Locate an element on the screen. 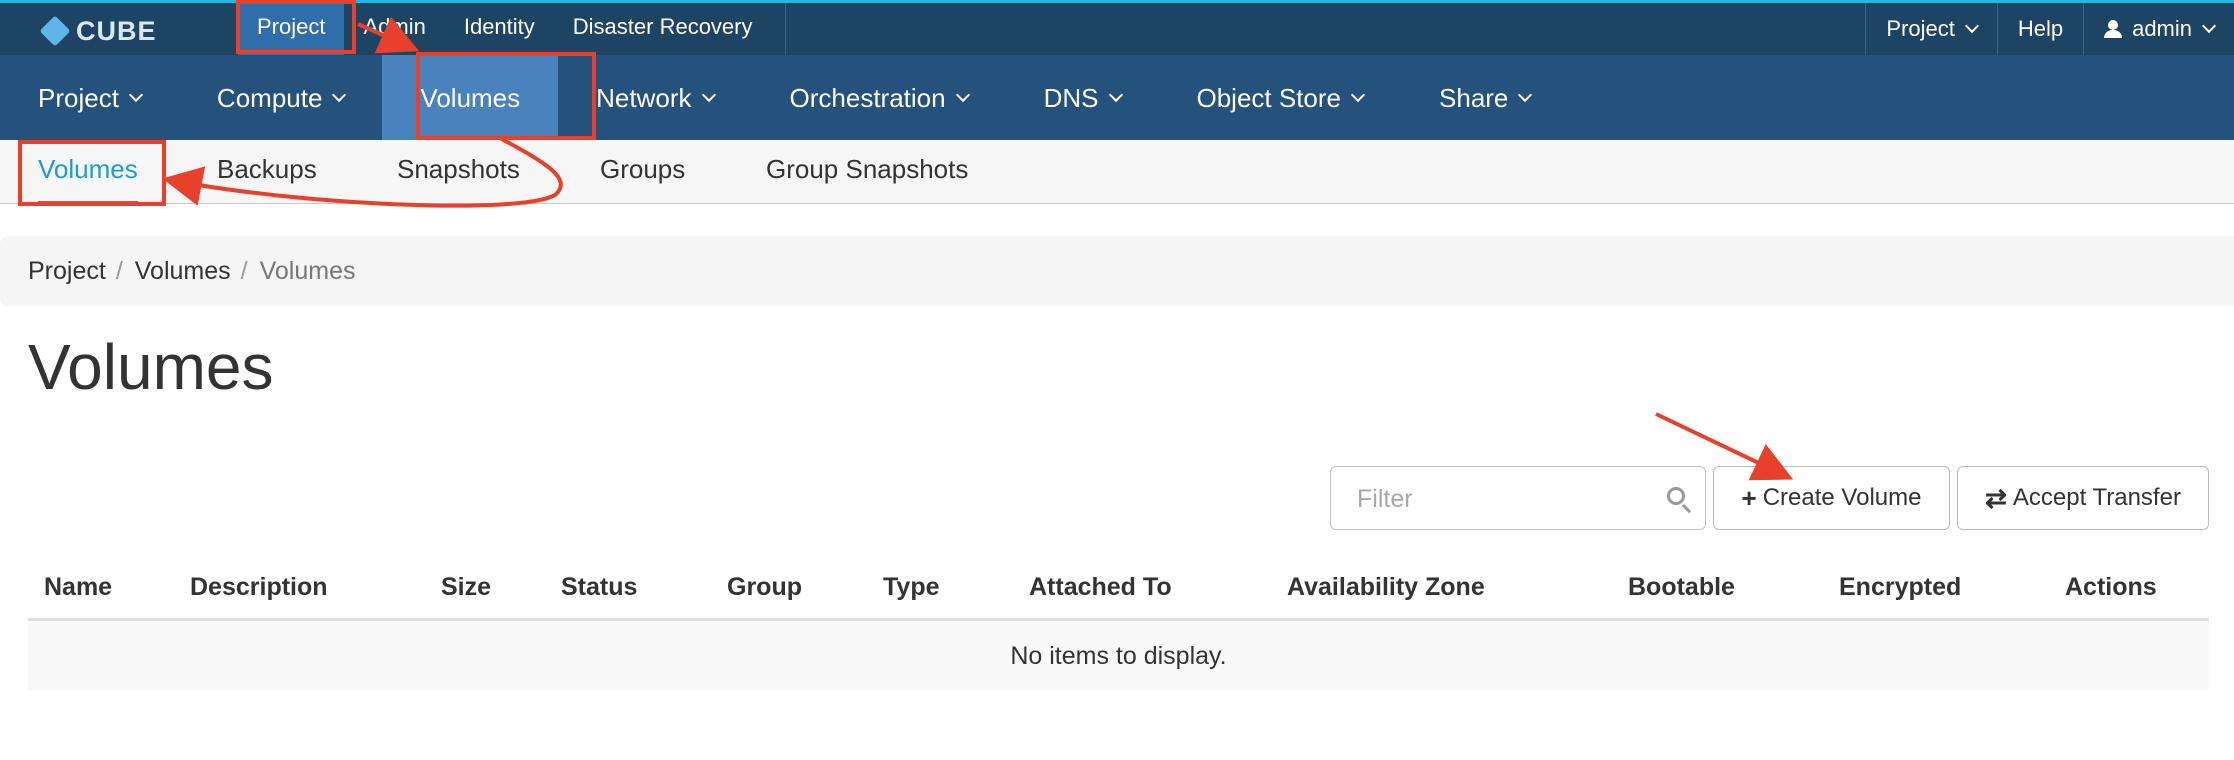 This screenshot has height=760, width=2234. mainnav-network-label: Network is located at coordinates (644, 97).